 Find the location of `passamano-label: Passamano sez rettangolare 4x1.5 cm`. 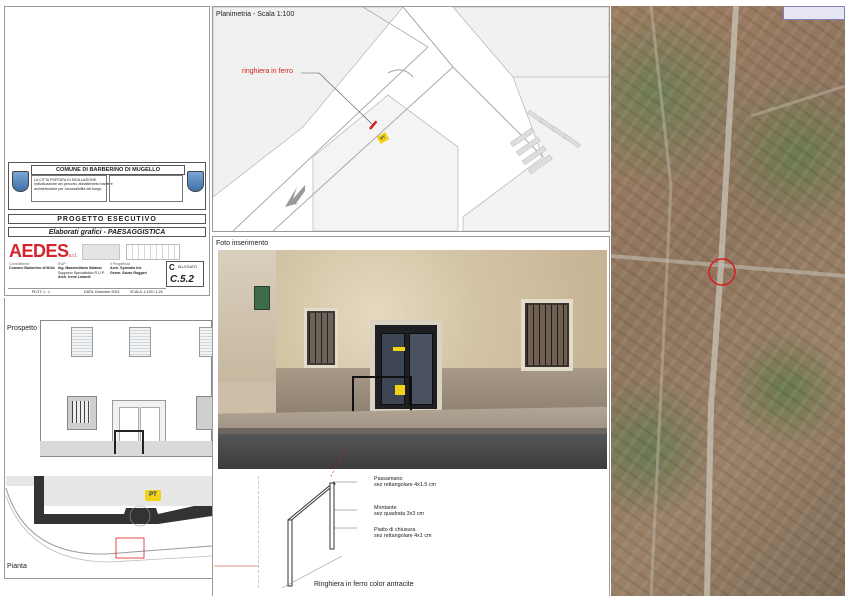

passamano-label: Passamano sez rettangolare 4x1.5 cm is located at coordinates (405, 482).